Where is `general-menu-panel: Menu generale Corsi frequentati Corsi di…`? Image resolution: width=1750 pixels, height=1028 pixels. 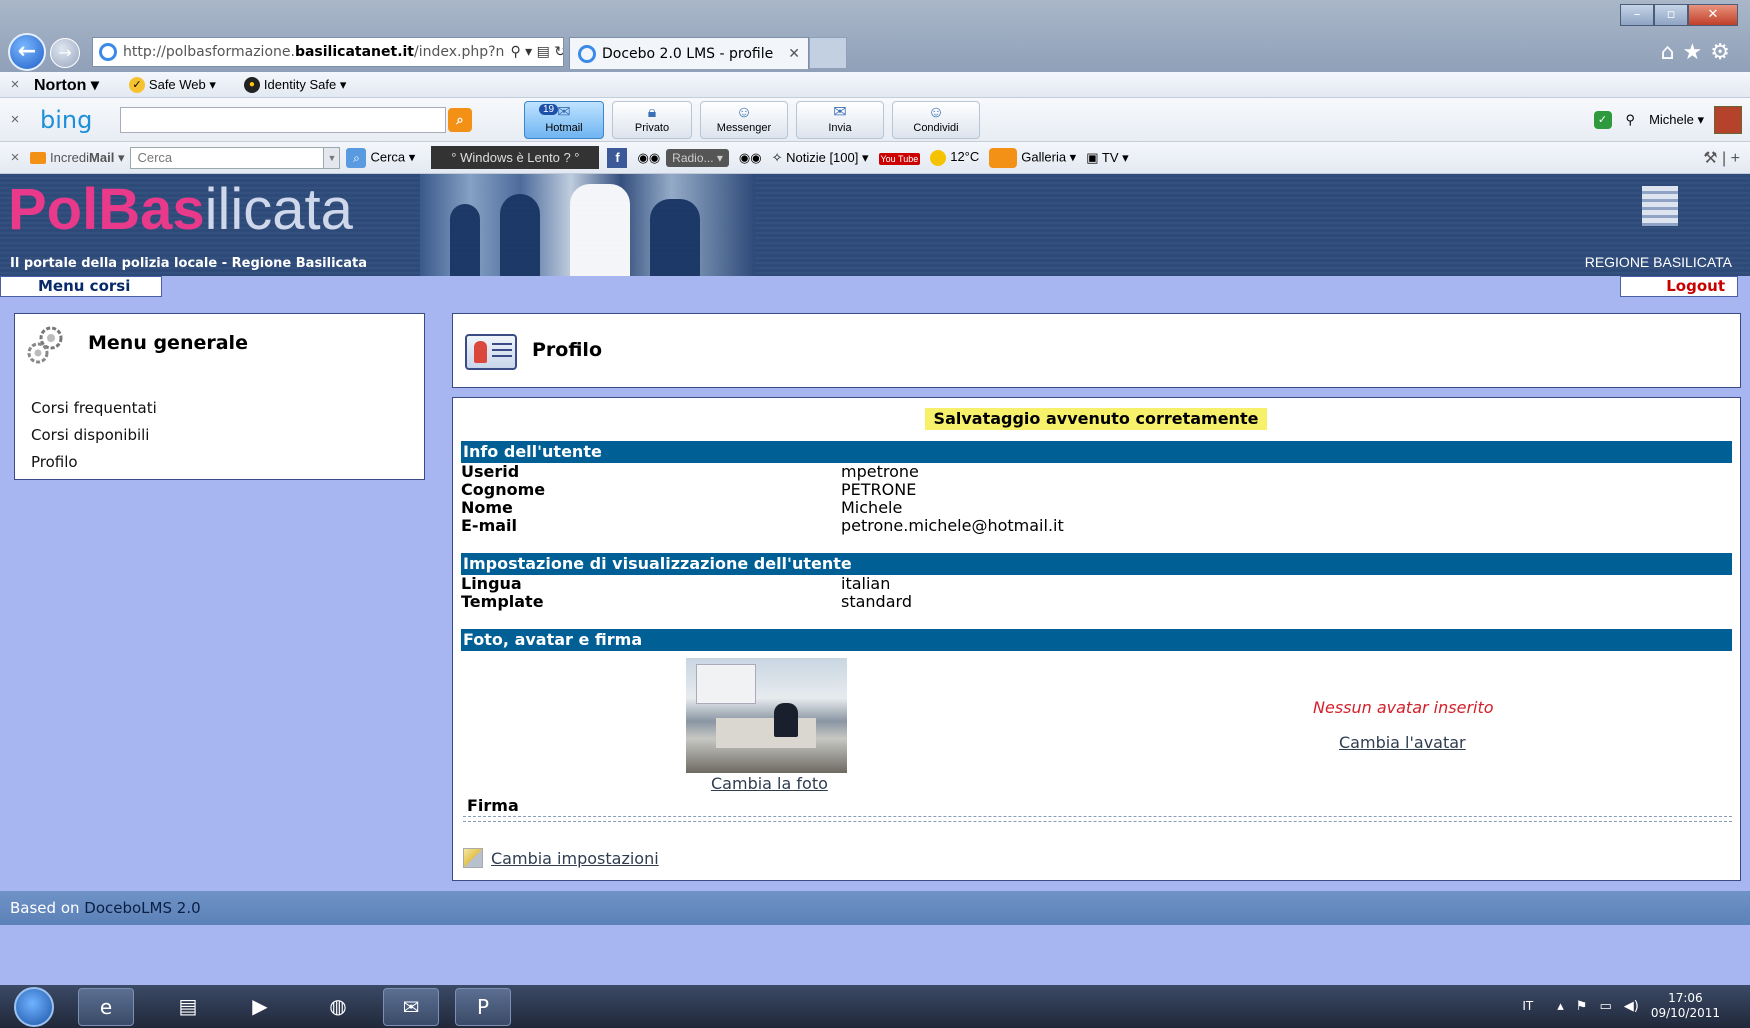 general-menu-panel: Menu generale Corsi frequentati Corsi di… is located at coordinates (219, 396).